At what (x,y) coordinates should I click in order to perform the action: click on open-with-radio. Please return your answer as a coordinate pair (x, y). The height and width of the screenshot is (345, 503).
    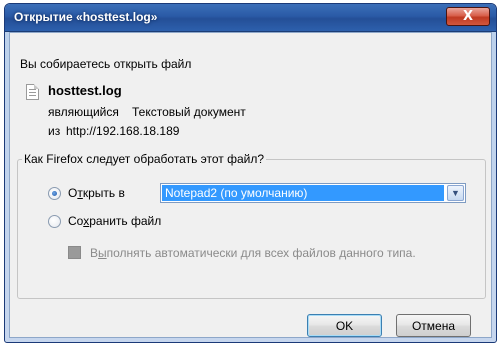
    Looking at the image, I should click on (54, 193).